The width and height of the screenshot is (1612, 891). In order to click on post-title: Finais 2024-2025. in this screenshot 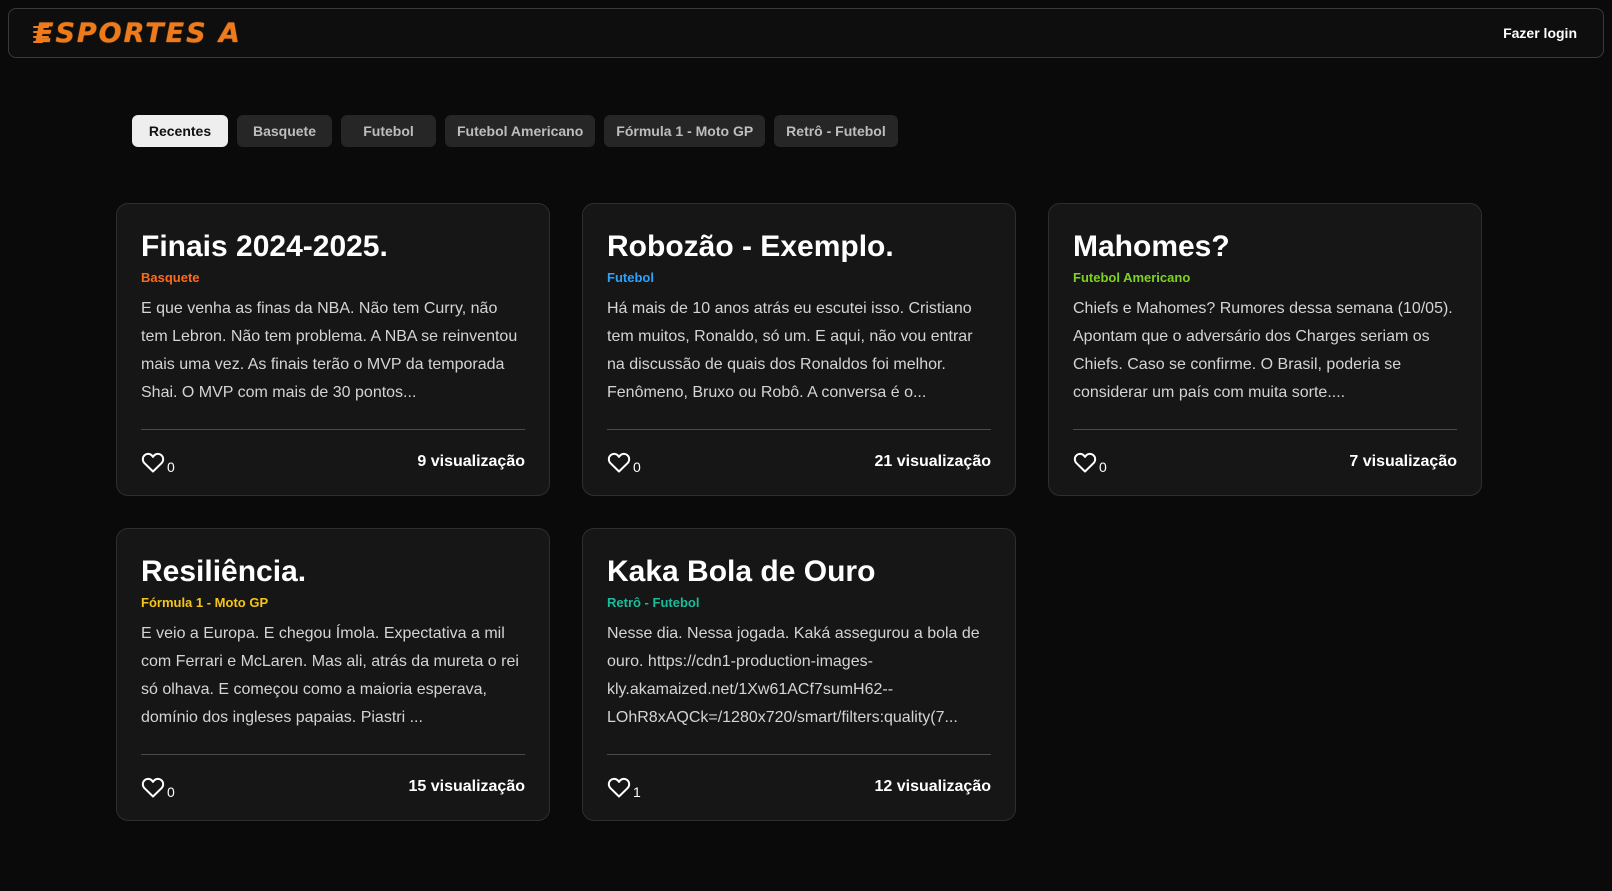, I will do `click(264, 246)`.